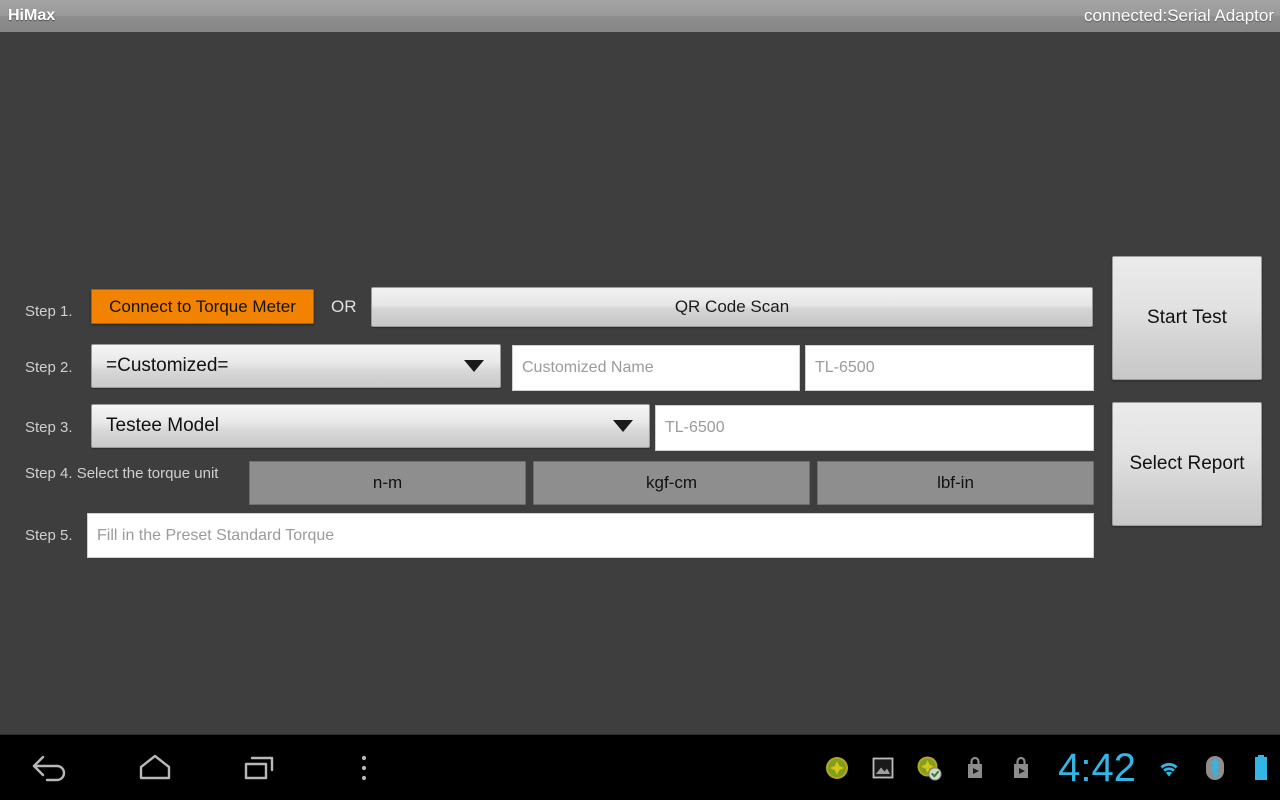  Describe the element at coordinates (640, 16) in the screenshot. I see `title-bar: HiMax connected:Serial Adaptor` at that location.